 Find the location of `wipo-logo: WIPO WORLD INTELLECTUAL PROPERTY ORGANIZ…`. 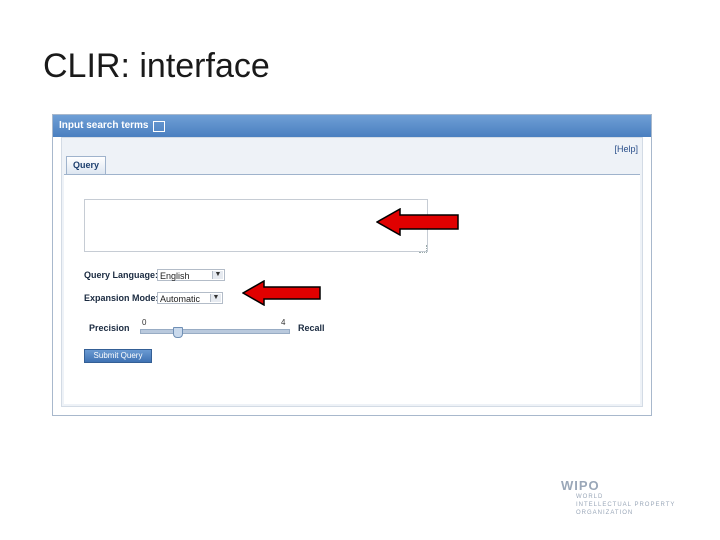

wipo-logo: WIPO WORLD INTELLECTUAL PROPERTY ORGANIZ… is located at coordinates (618, 497).